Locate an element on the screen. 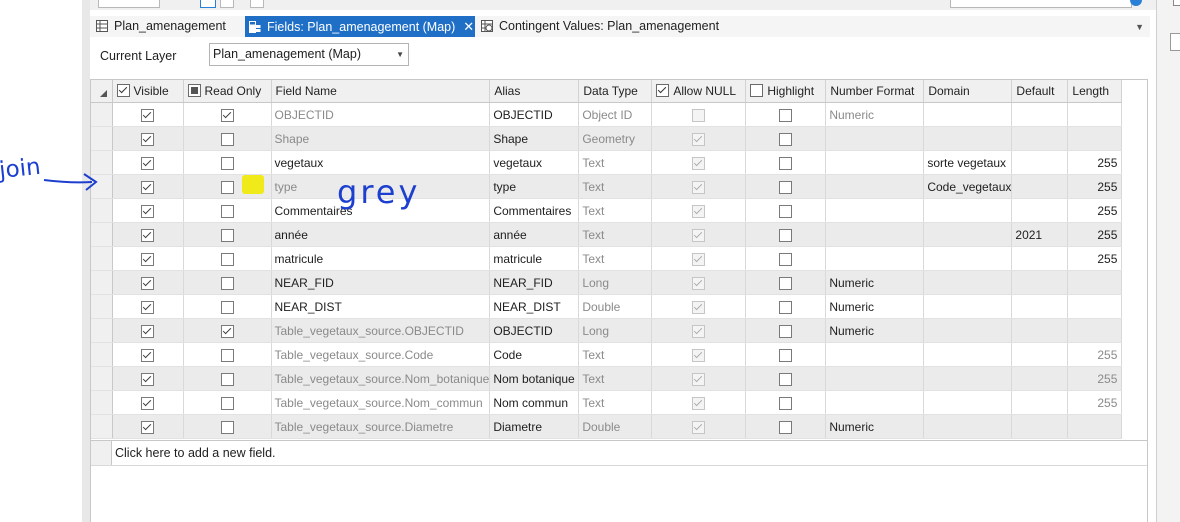 This screenshot has width=1180, height=522. alias-cell: Commentaires is located at coordinates (534, 210).